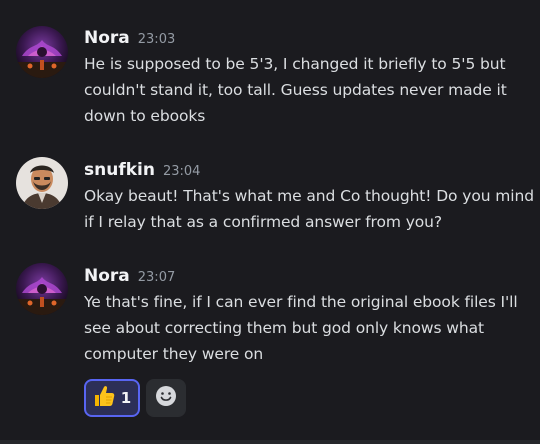 The height and width of the screenshot is (444, 540). I want to click on message-text-line: computer they were on, so click(174, 354).